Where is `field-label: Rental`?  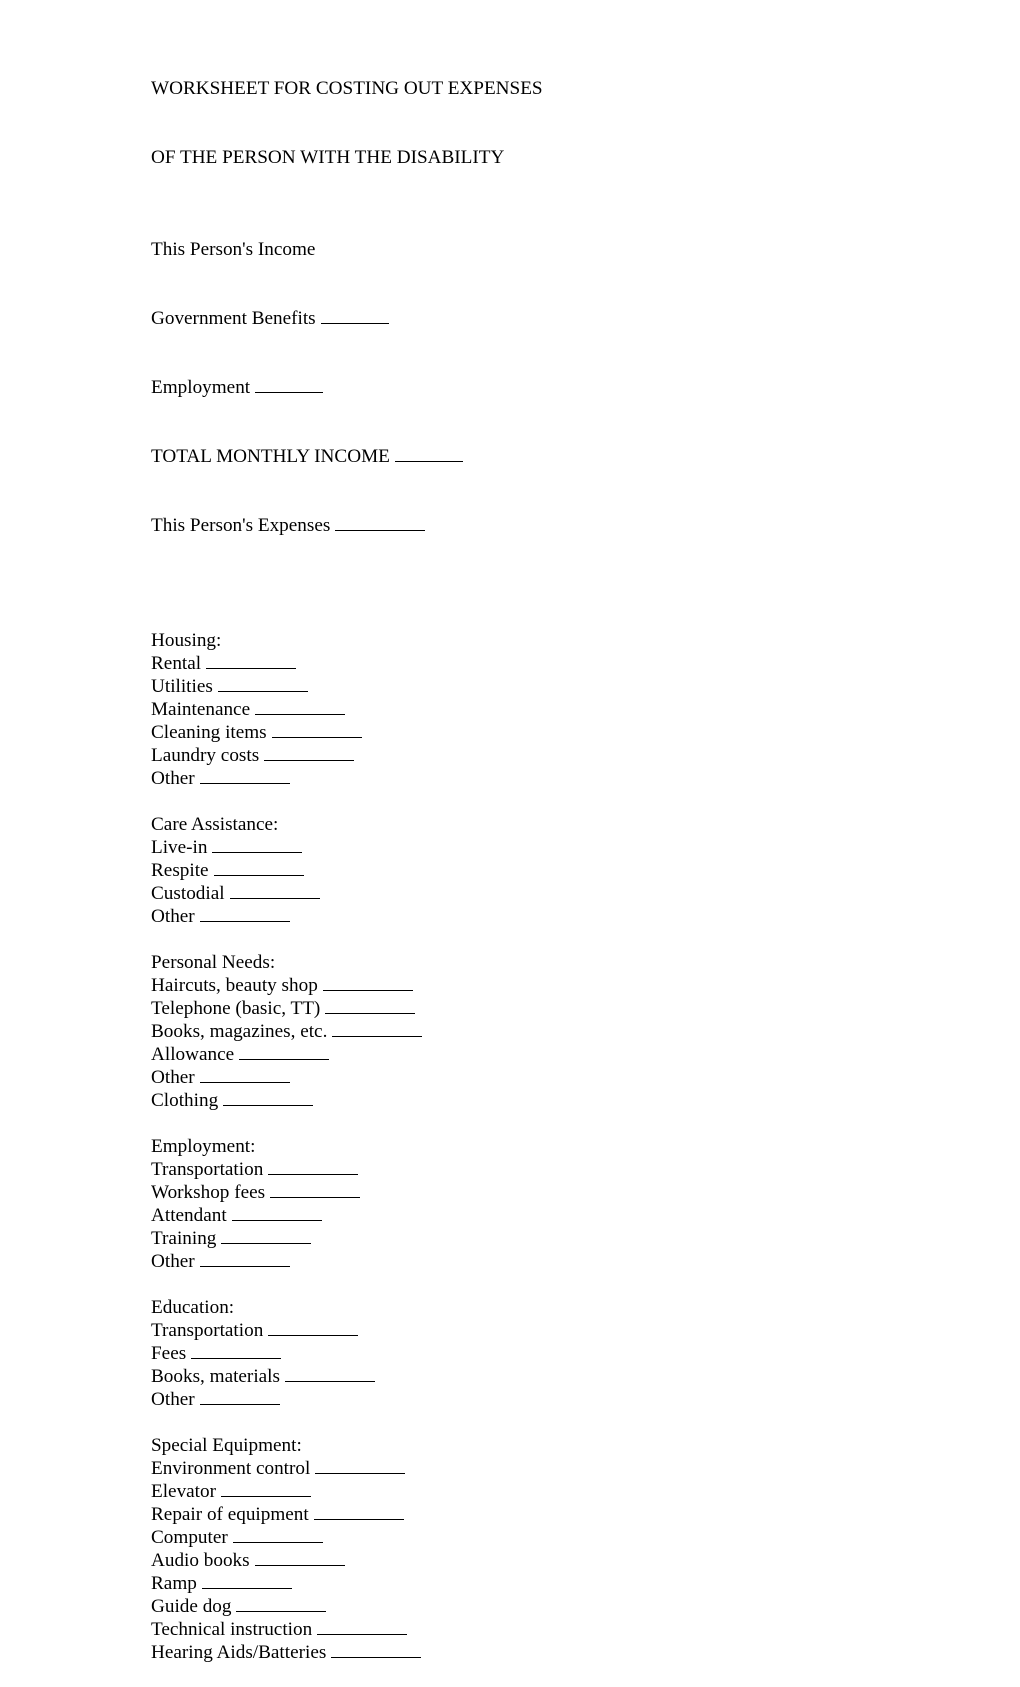
field-label: Rental is located at coordinates (176, 663).